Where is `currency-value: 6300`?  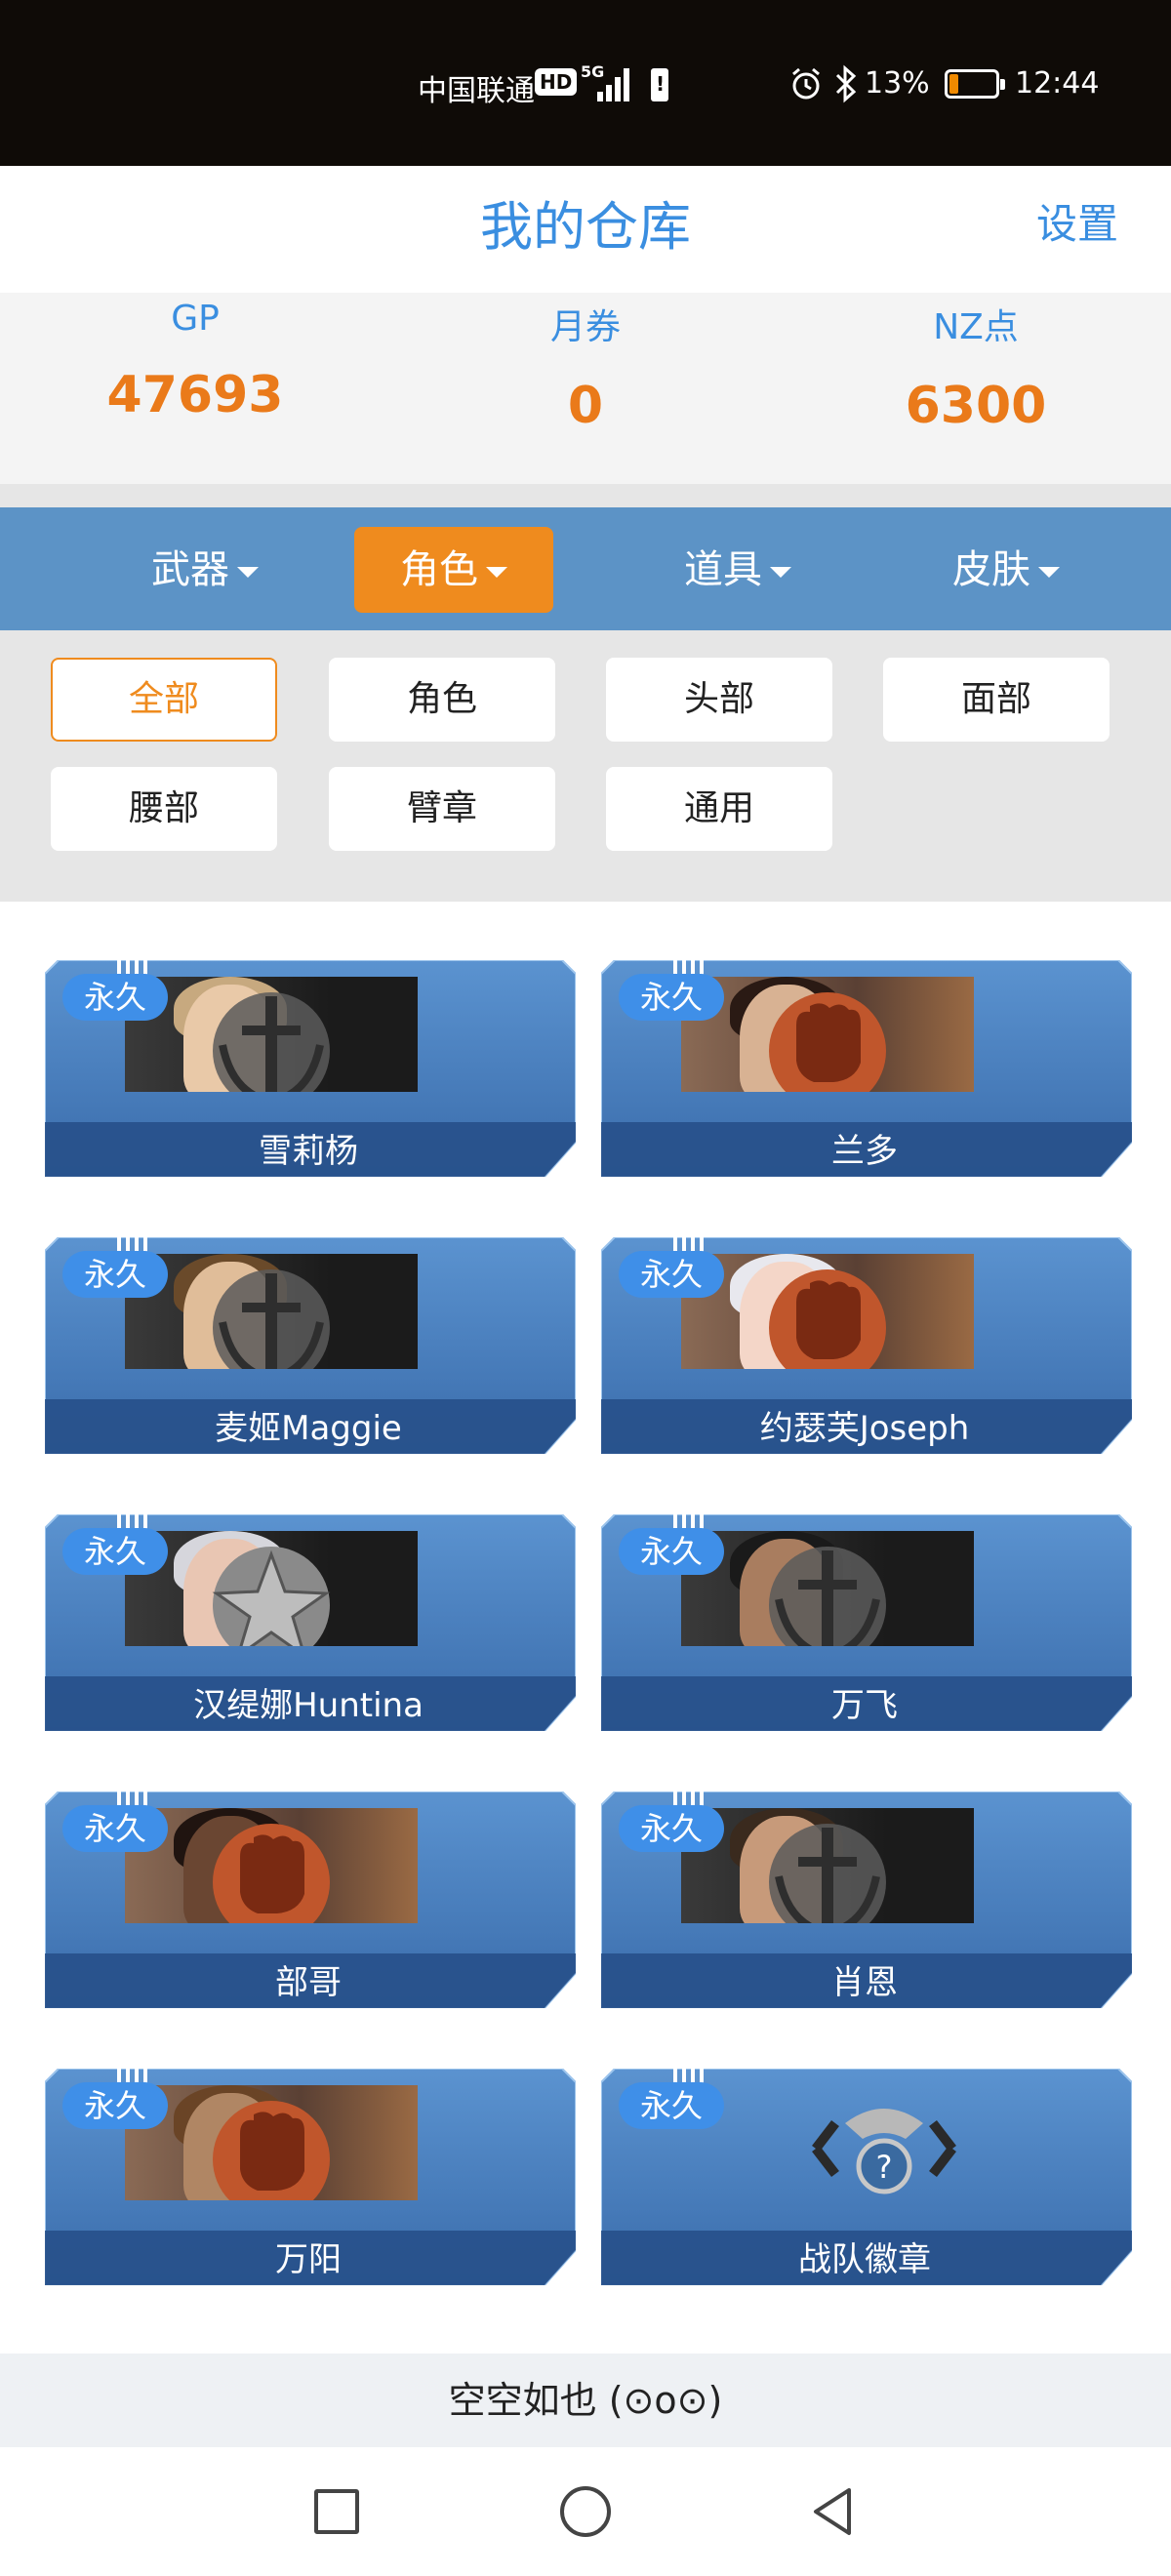
currency-value: 6300 is located at coordinates (976, 406).